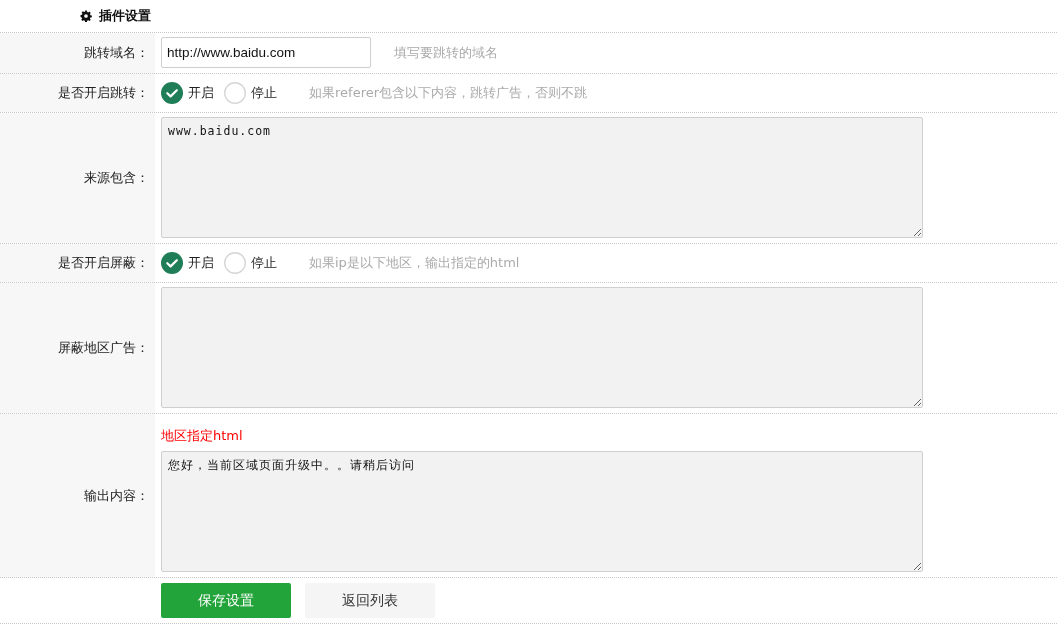 This screenshot has width=1057, height=629. Describe the element at coordinates (370, 600) in the screenshot. I see `back-button: 返回列表` at that location.